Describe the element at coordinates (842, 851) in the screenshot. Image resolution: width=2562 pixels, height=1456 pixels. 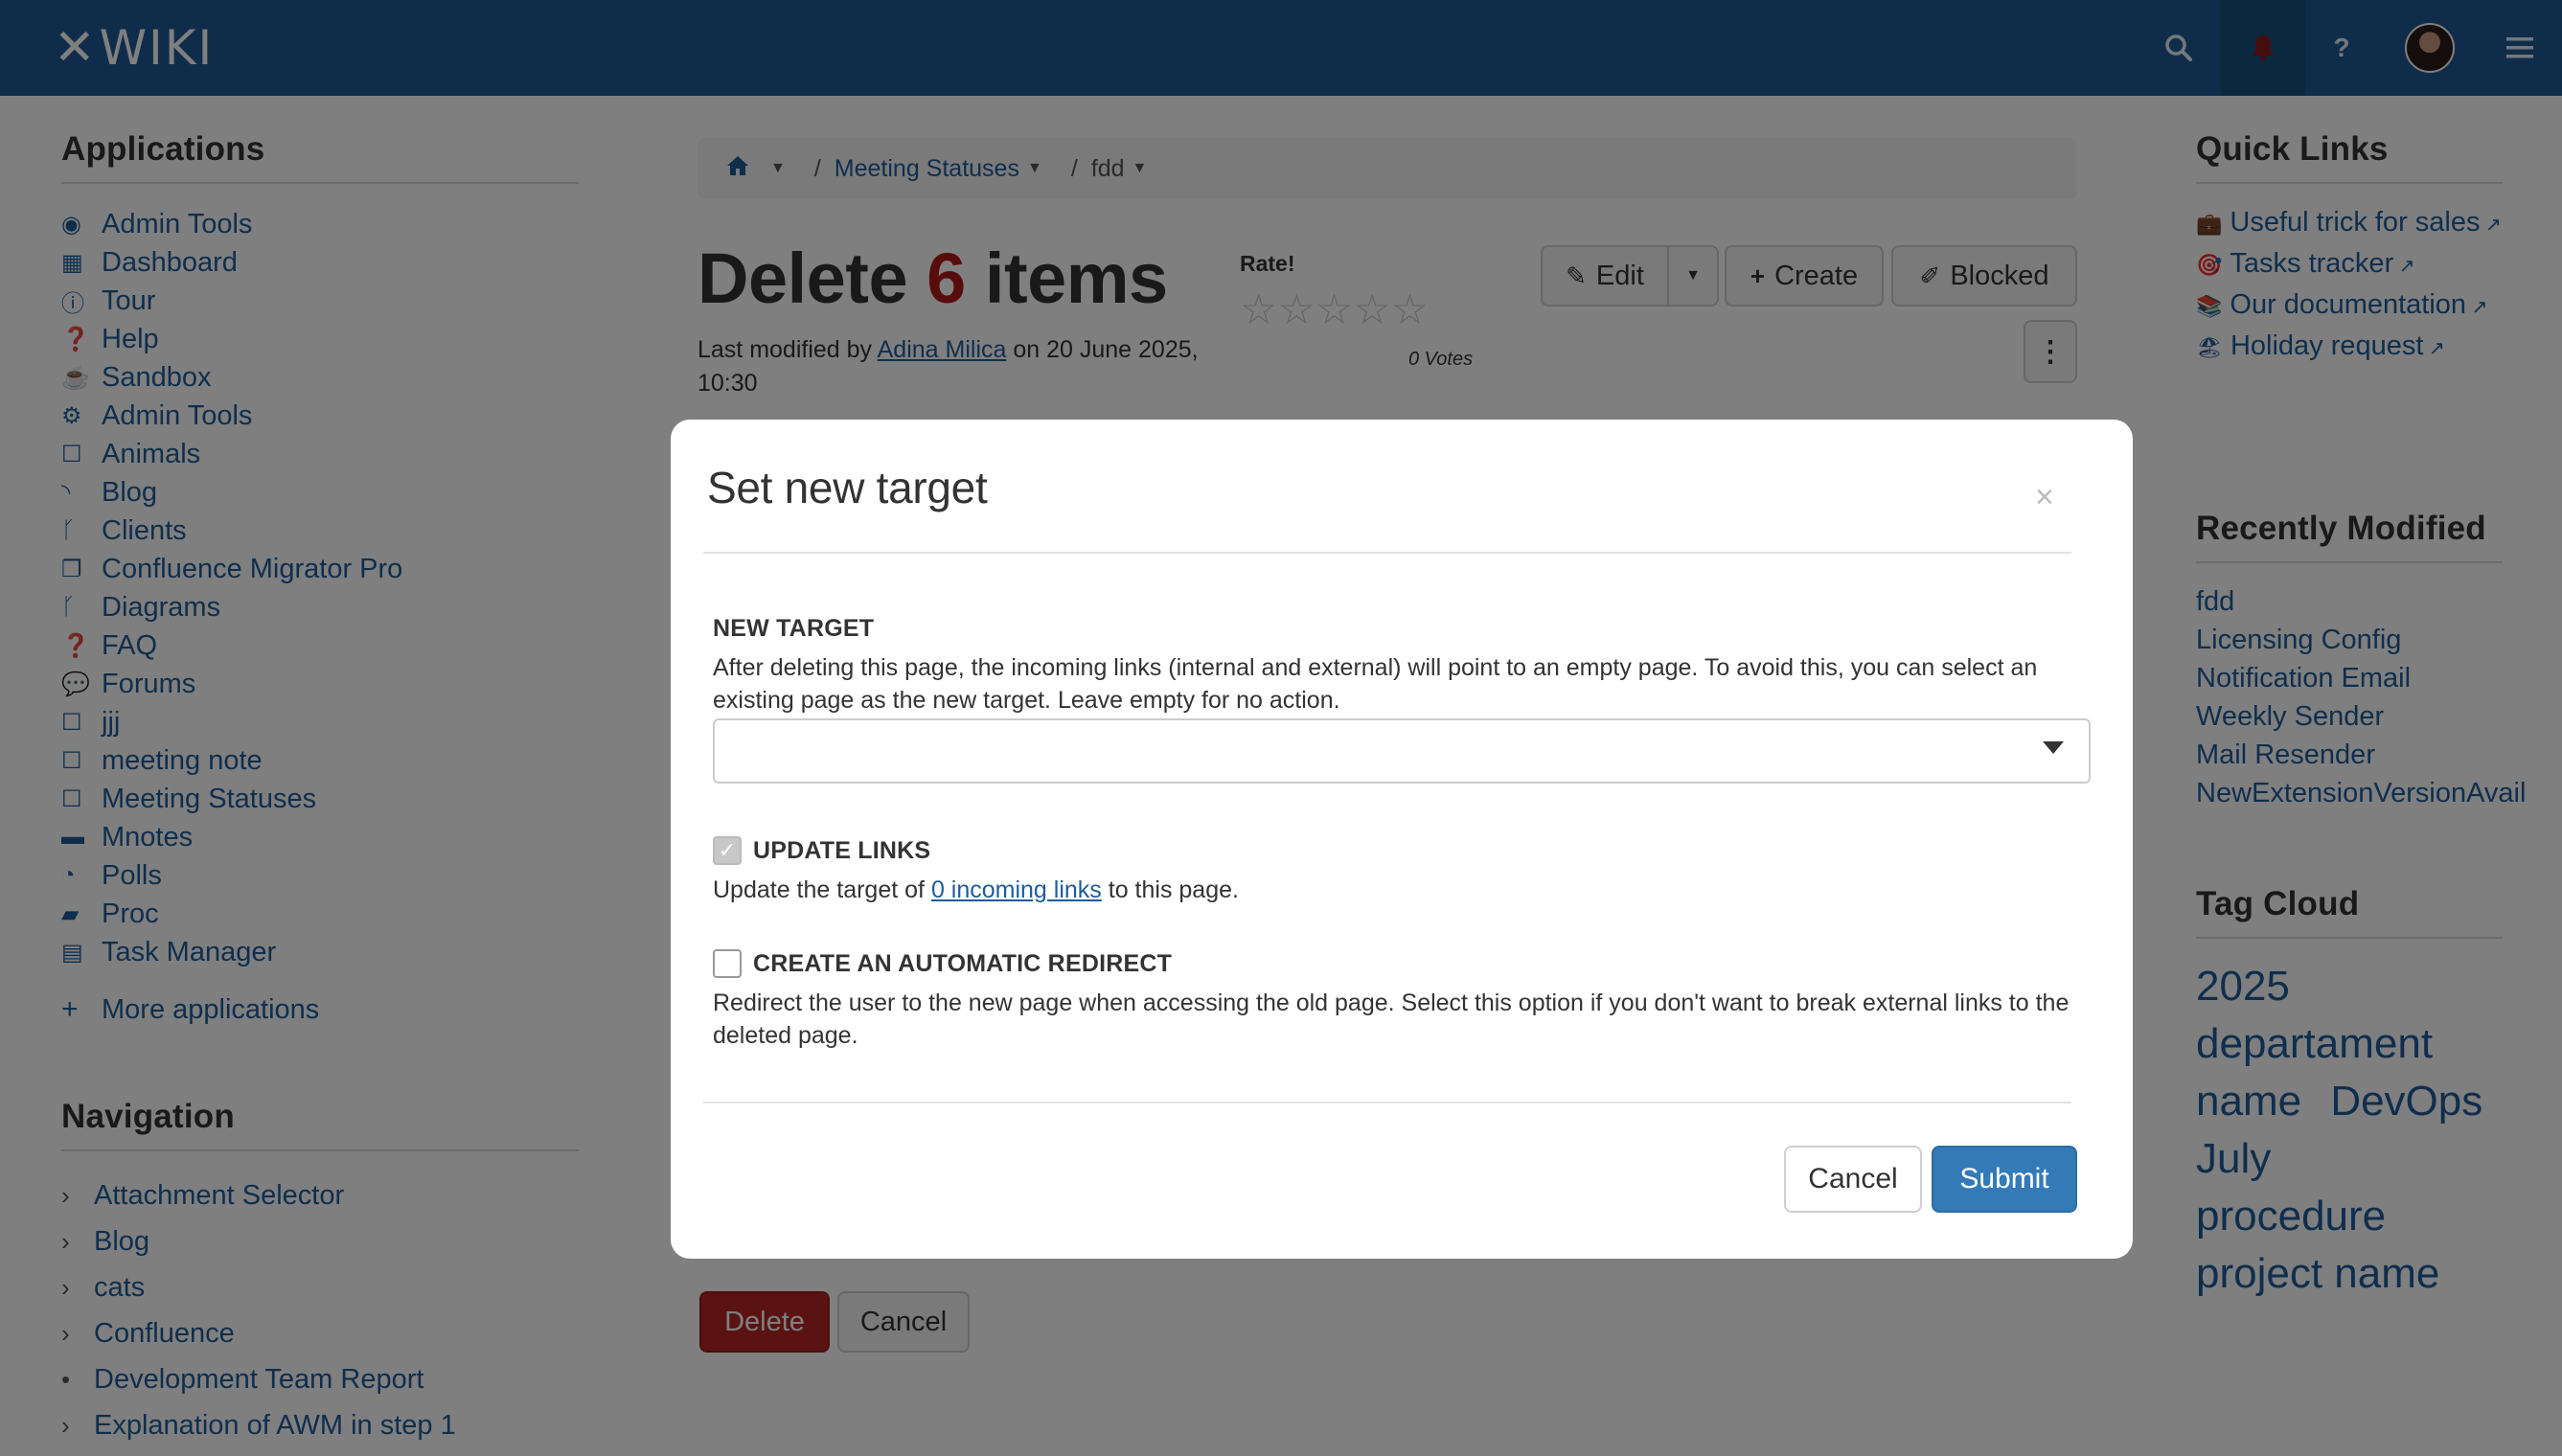
I see `update-links-label: UPDATE LINKS` at that location.